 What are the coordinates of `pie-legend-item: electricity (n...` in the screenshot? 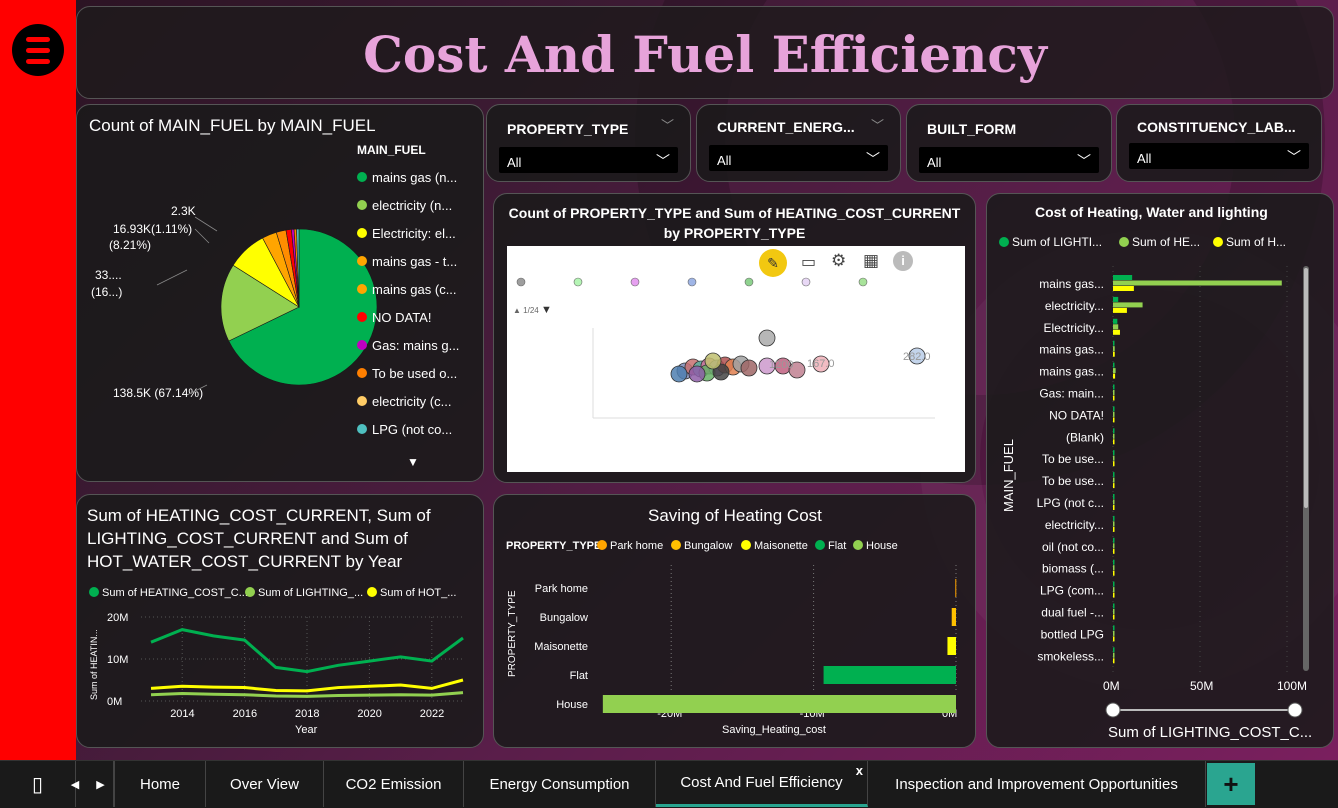 It's located at (408, 205).